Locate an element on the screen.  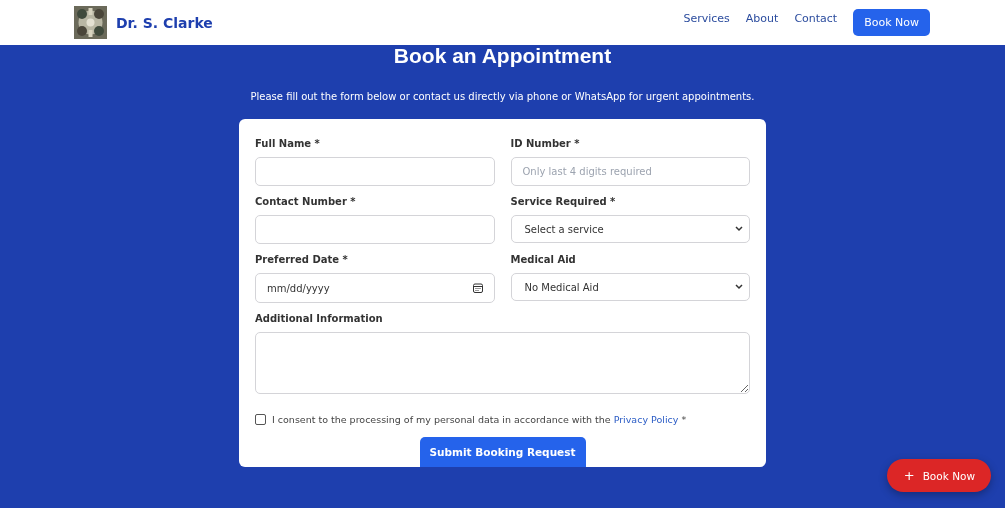
floating-book-button: + Book Now is located at coordinates (938, 475).